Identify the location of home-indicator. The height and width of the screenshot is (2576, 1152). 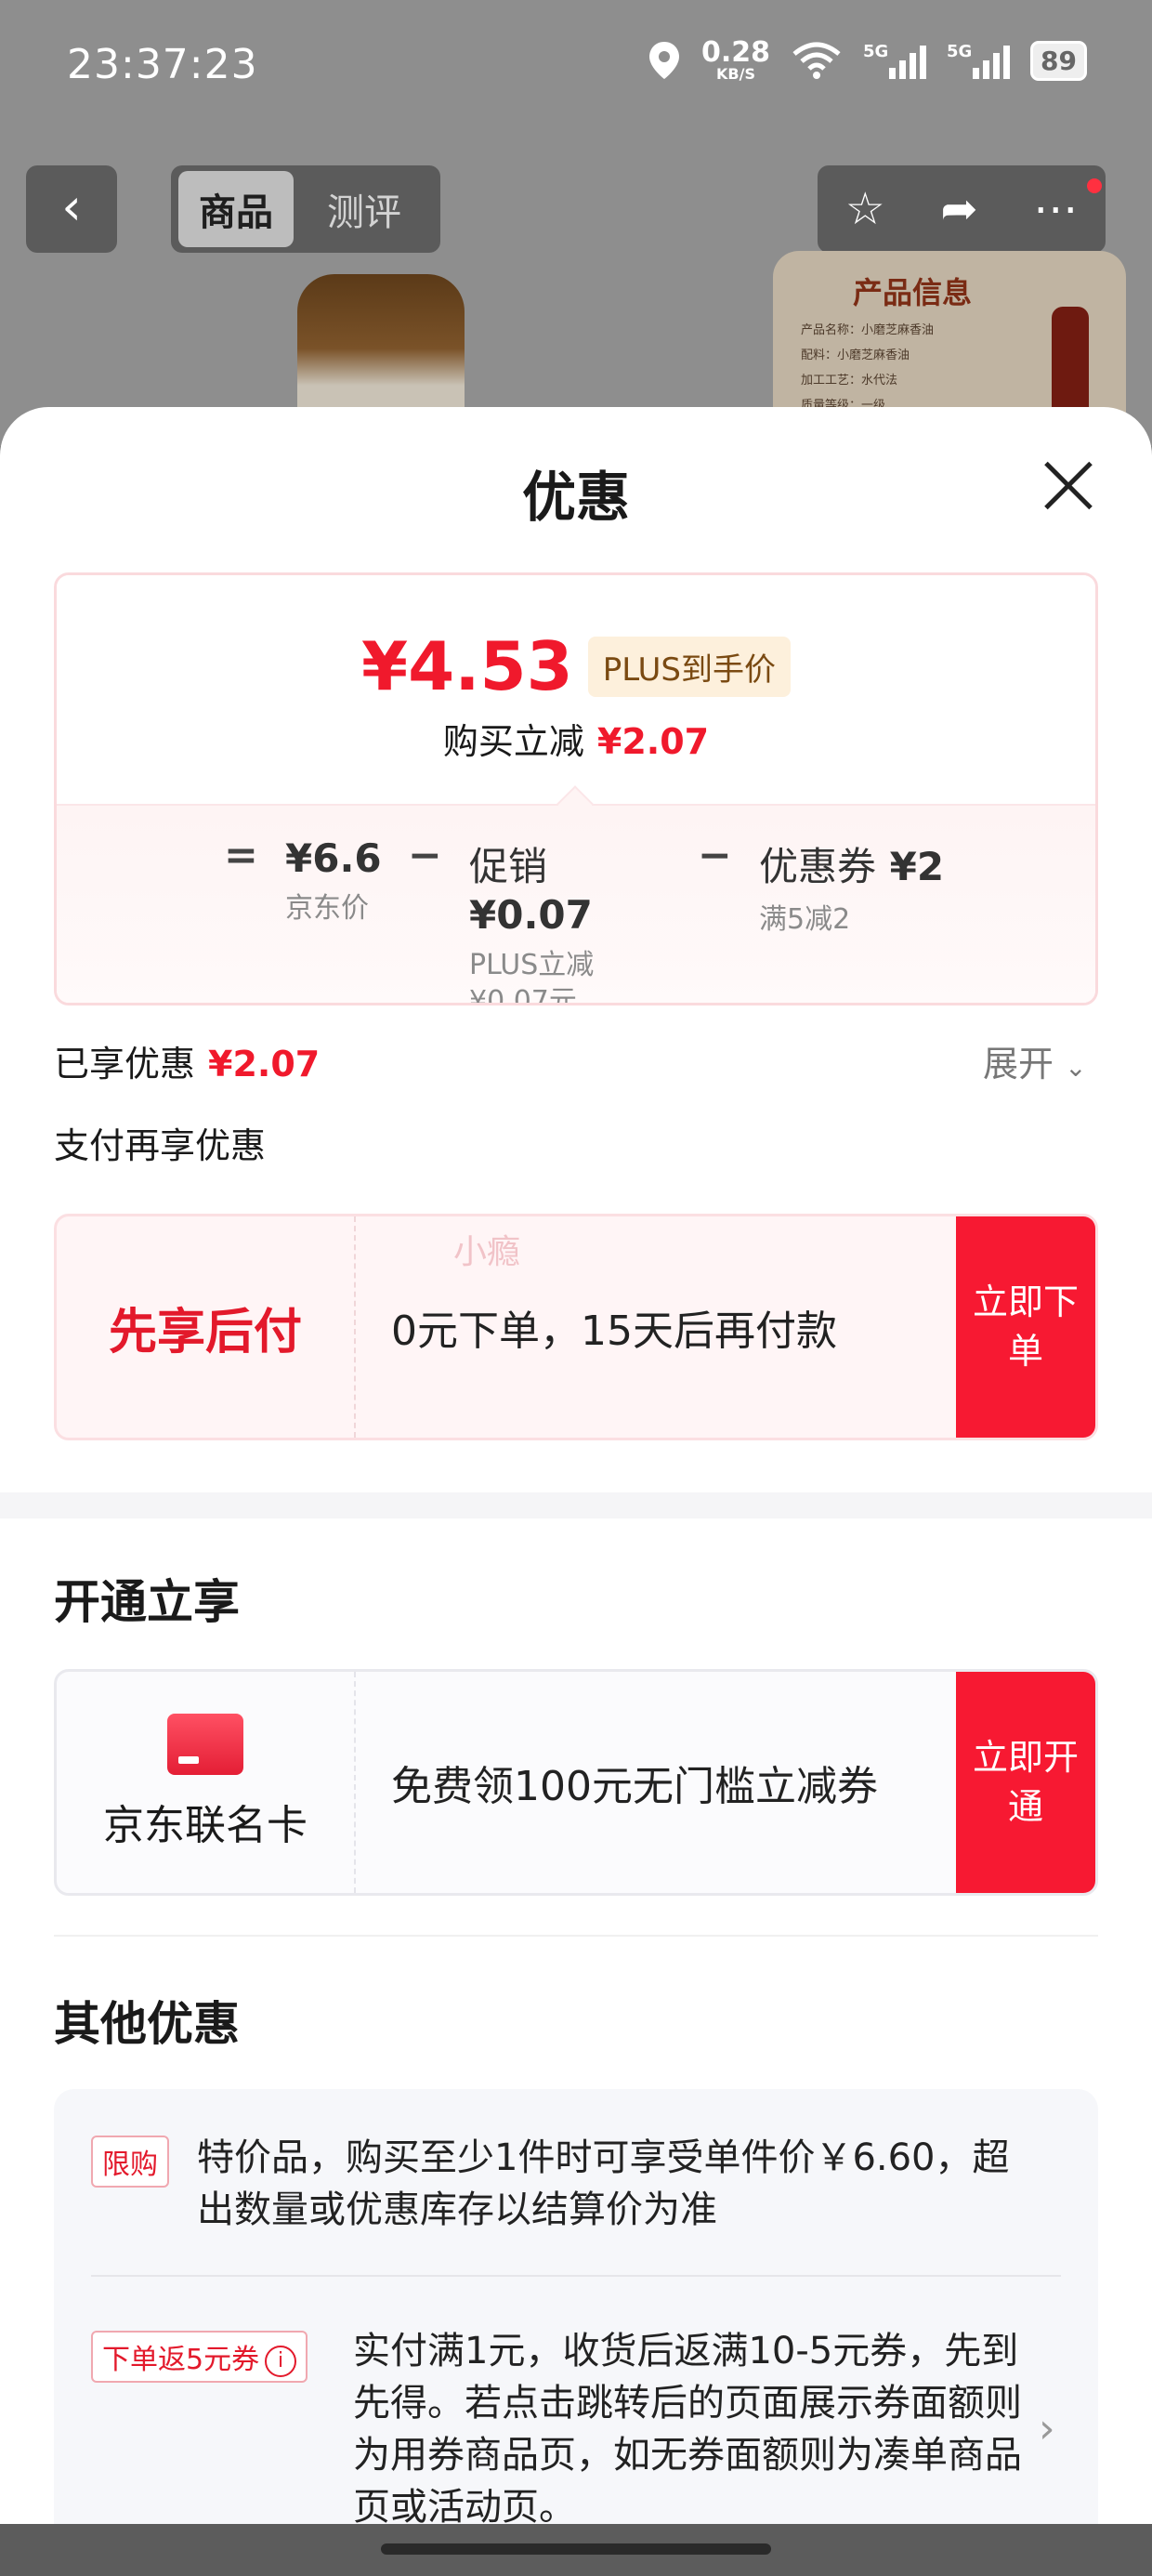
(576, 2549).